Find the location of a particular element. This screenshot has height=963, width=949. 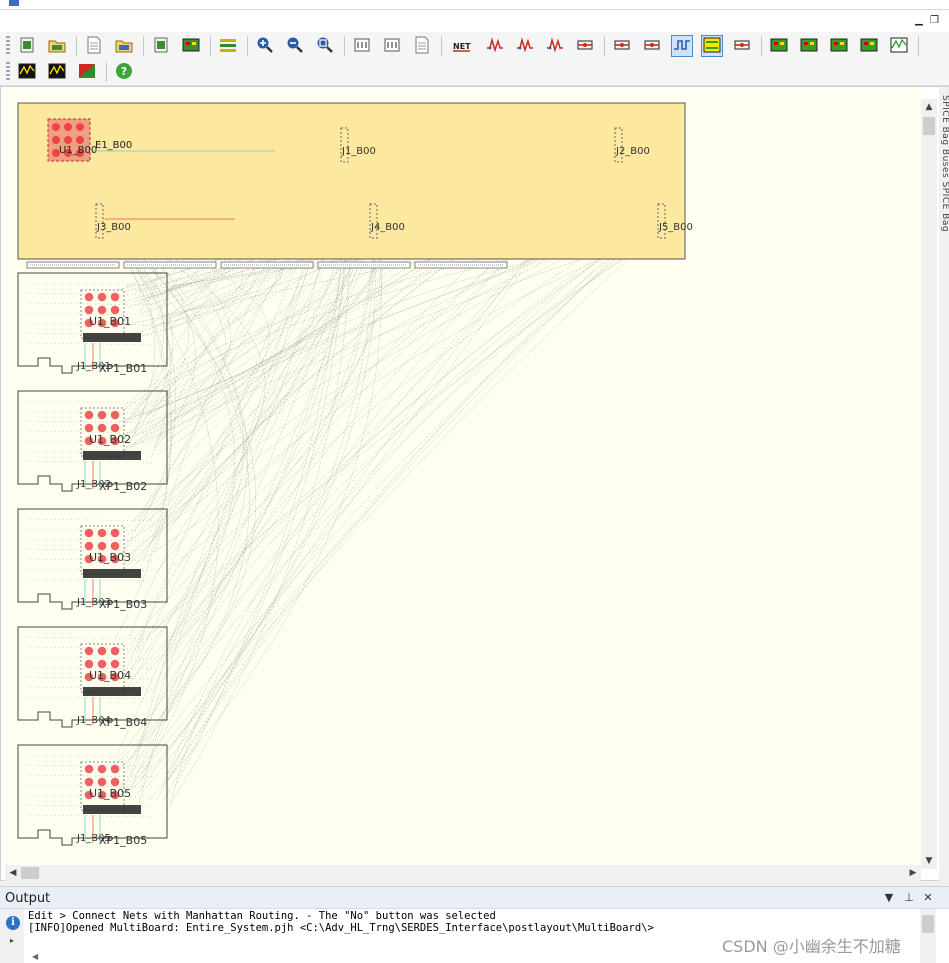

signal-integrity-button is located at coordinates (495, 46).